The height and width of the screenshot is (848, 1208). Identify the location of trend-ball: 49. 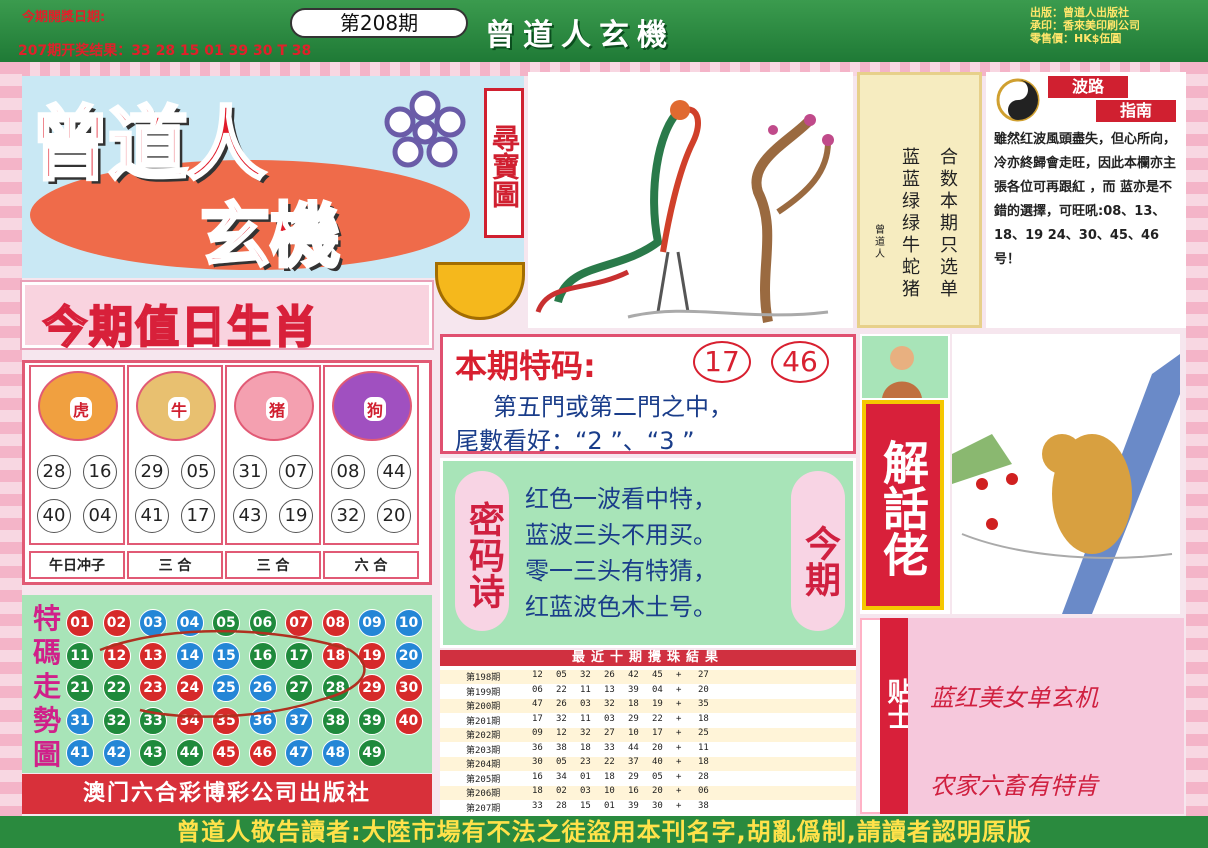
(372, 753).